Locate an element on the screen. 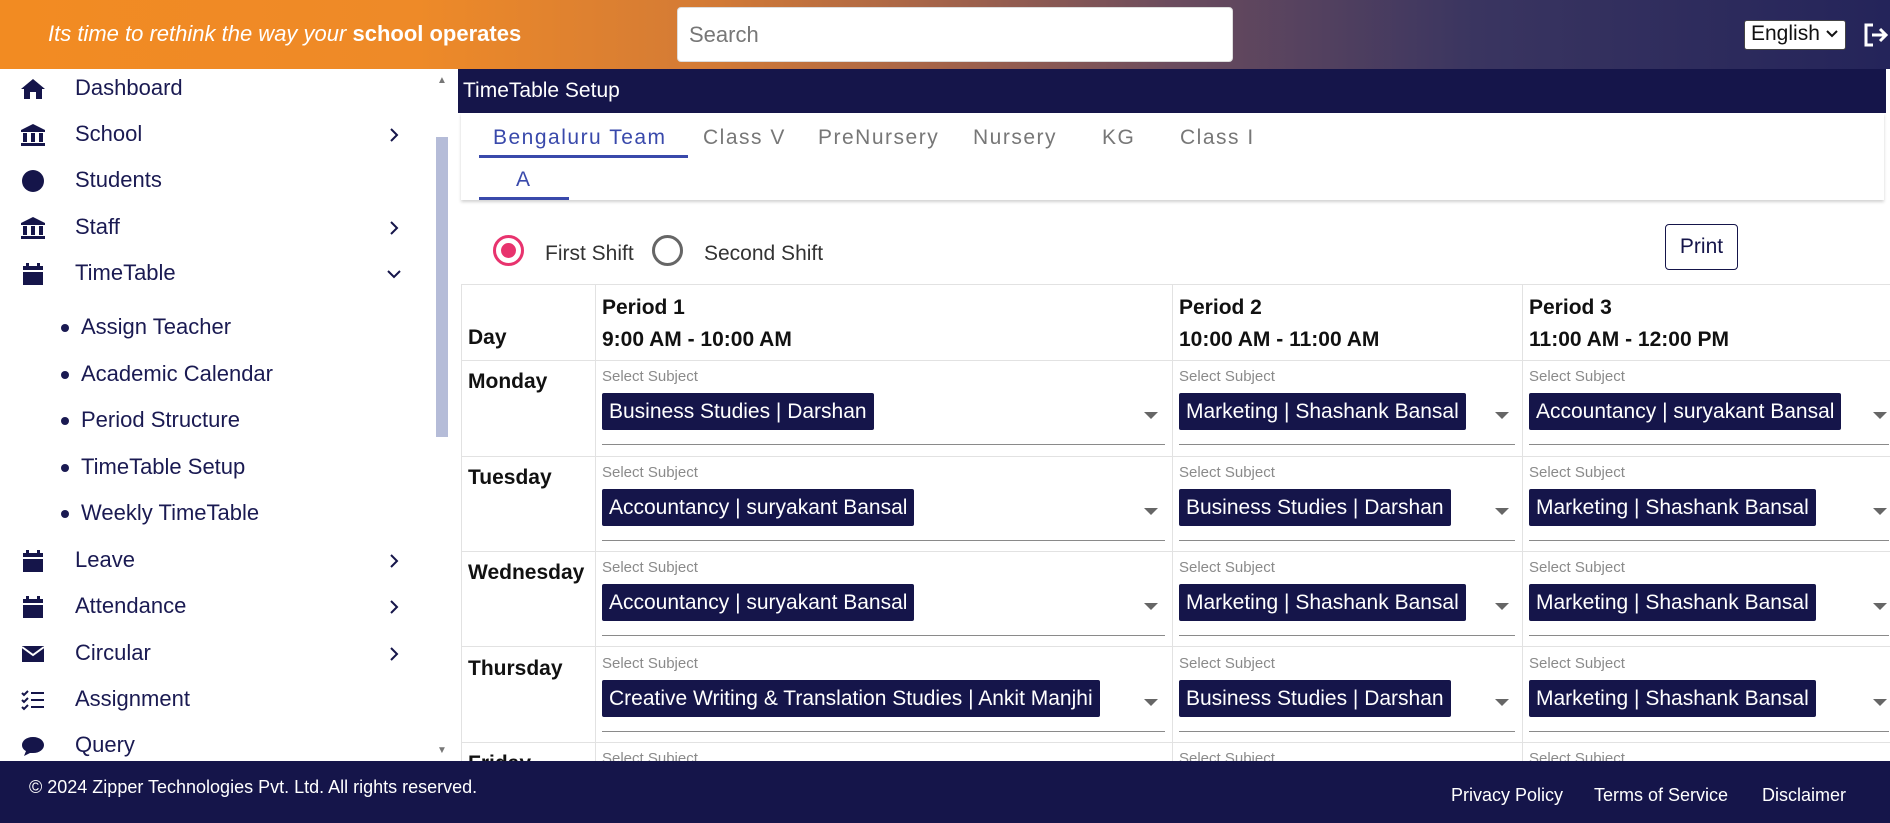  sidebar-subitem-academic-calendar: Academic Calendar is located at coordinates (215, 374).